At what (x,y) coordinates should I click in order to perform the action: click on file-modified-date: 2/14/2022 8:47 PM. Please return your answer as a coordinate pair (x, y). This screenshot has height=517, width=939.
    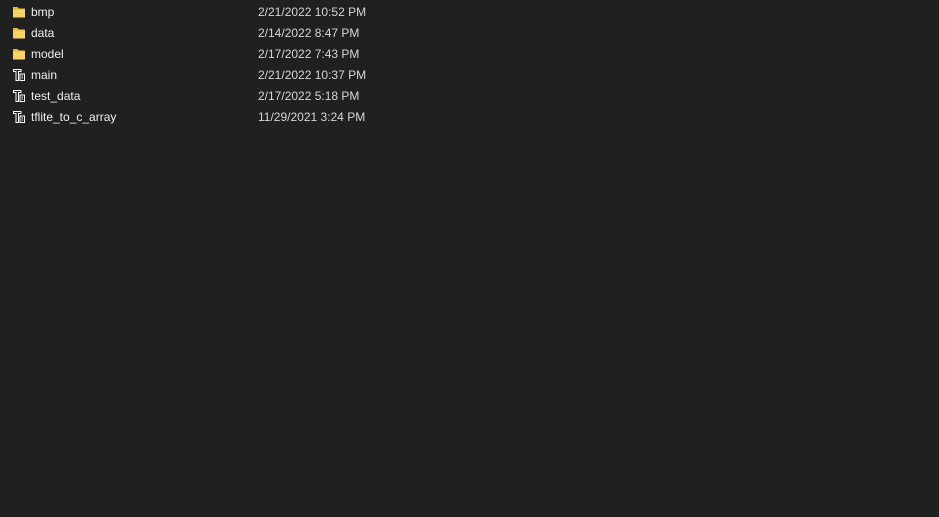
    Looking at the image, I should click on (309, 33).